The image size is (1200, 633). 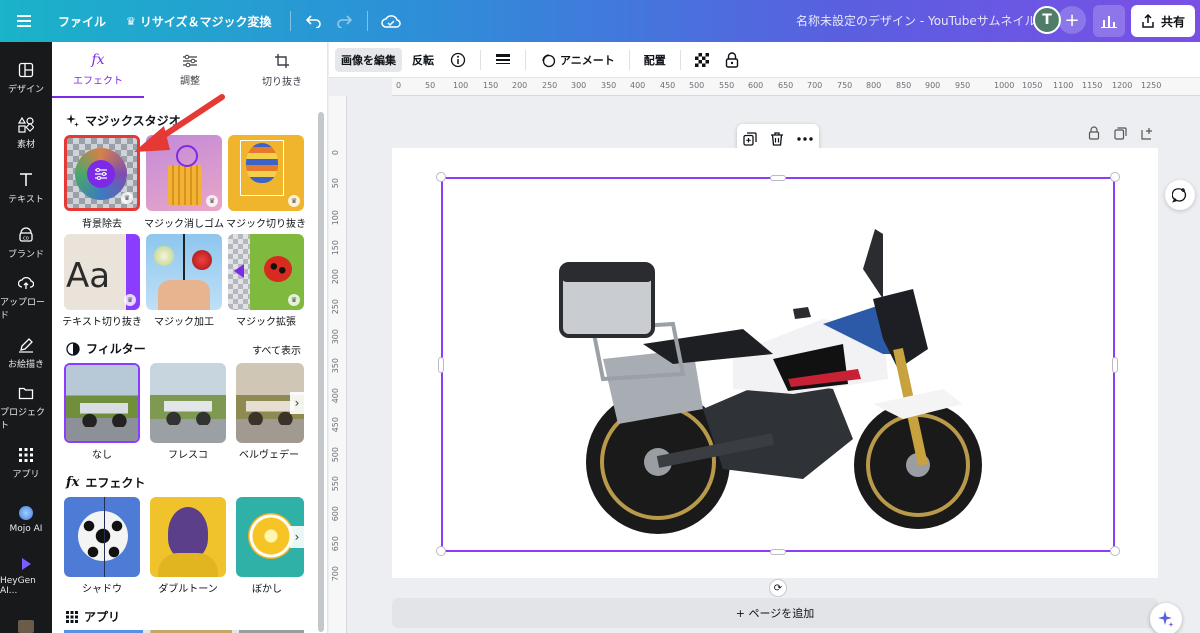 I want to click on rail-item-text: テキスト, so click(x=26, y=188).